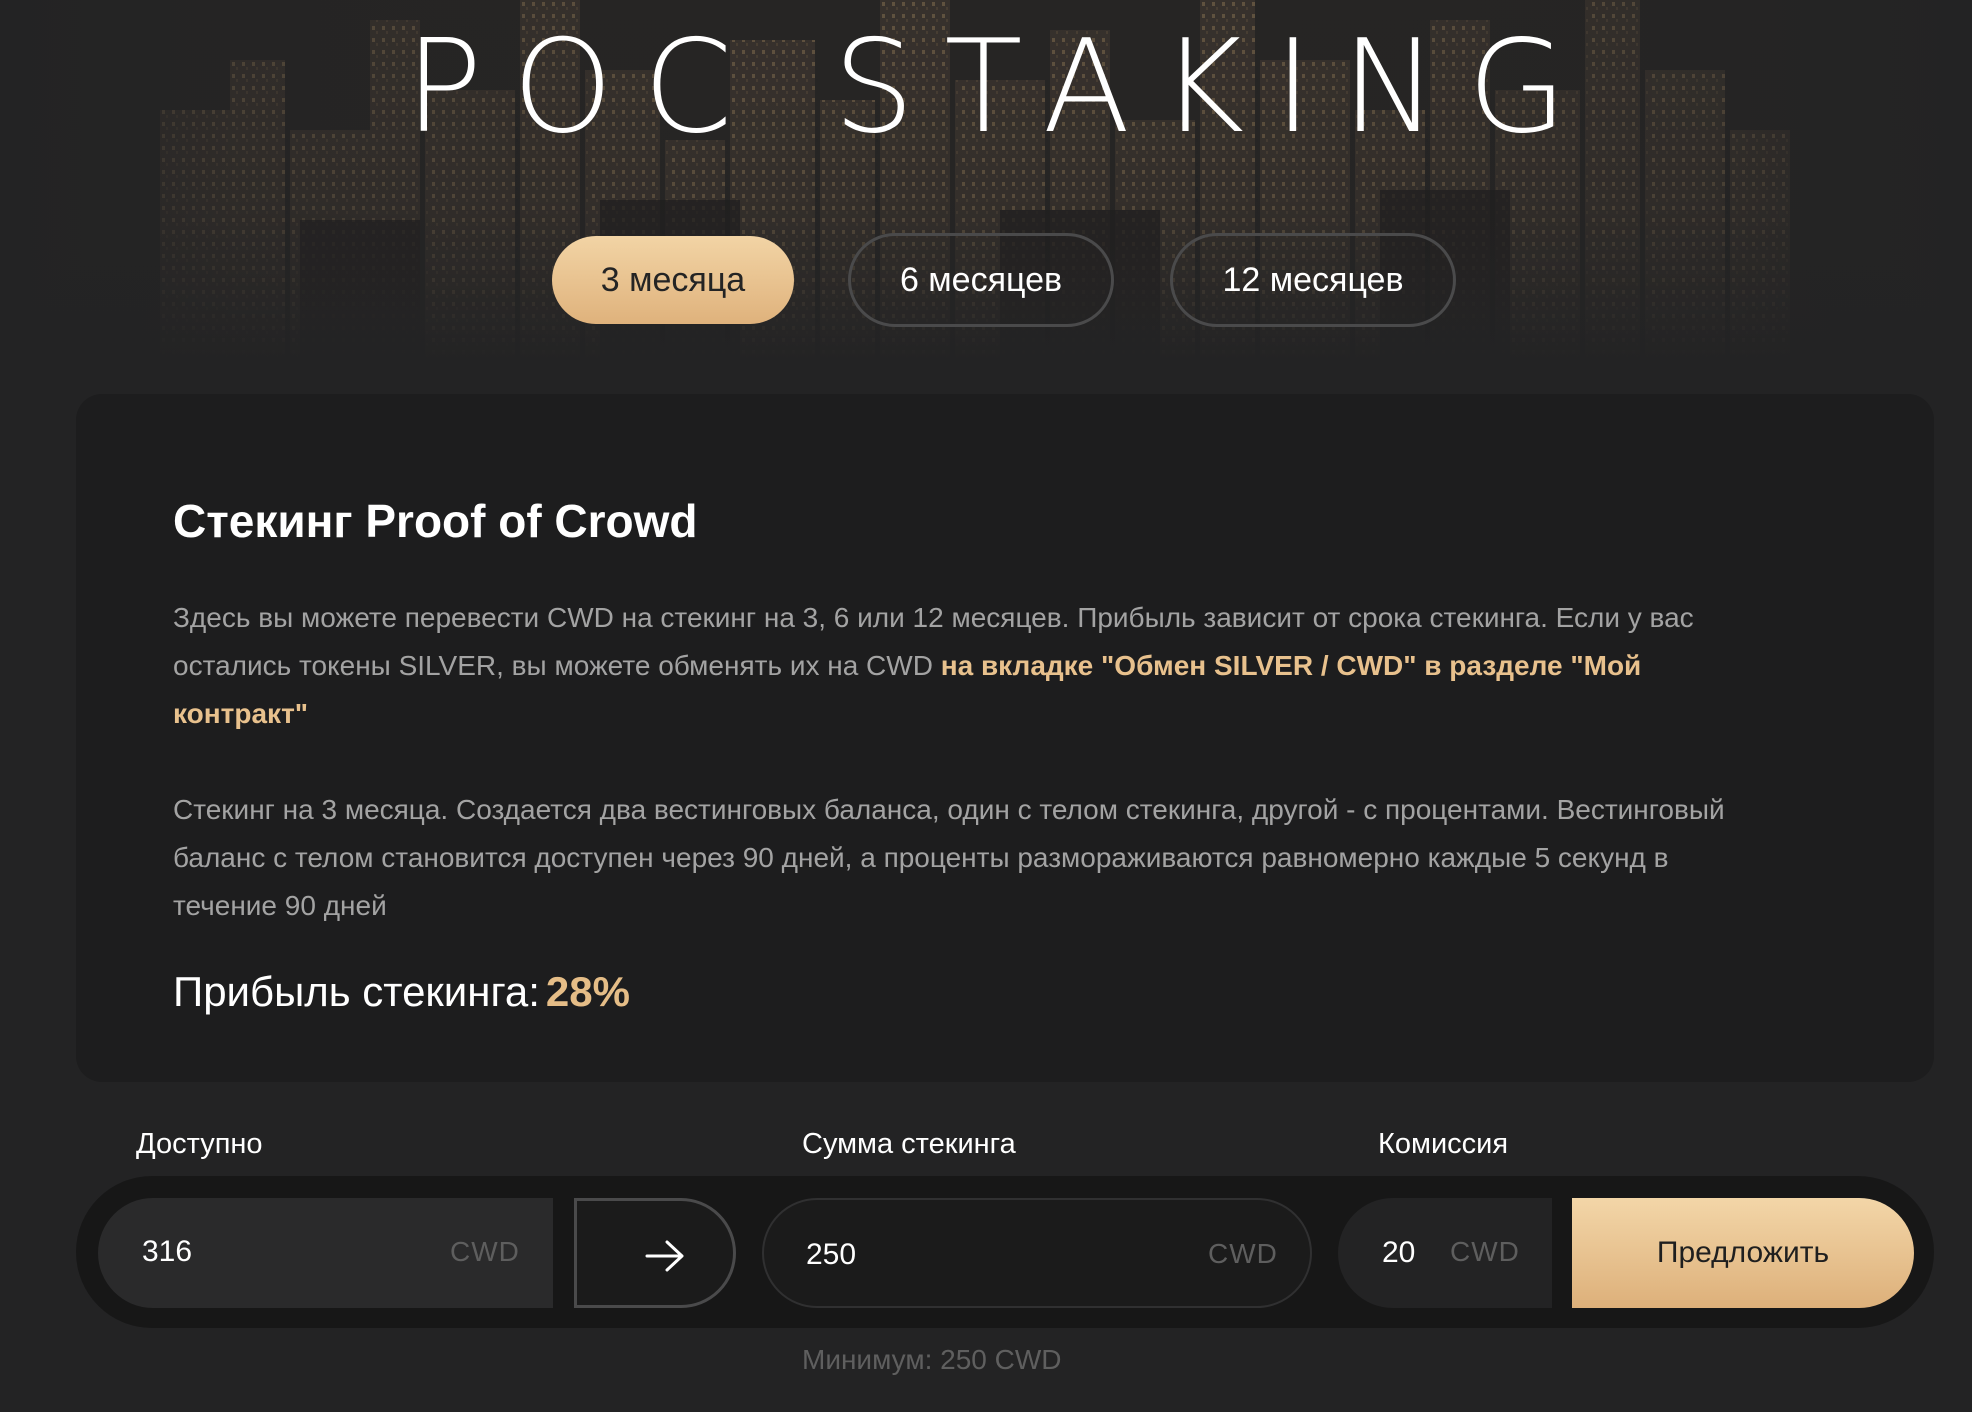 The image size is (1972, 1412). Describe the element at coordinates (1037, 1253) in the screenshot. I see `staking-amount-input: 250 CWD` at that location.